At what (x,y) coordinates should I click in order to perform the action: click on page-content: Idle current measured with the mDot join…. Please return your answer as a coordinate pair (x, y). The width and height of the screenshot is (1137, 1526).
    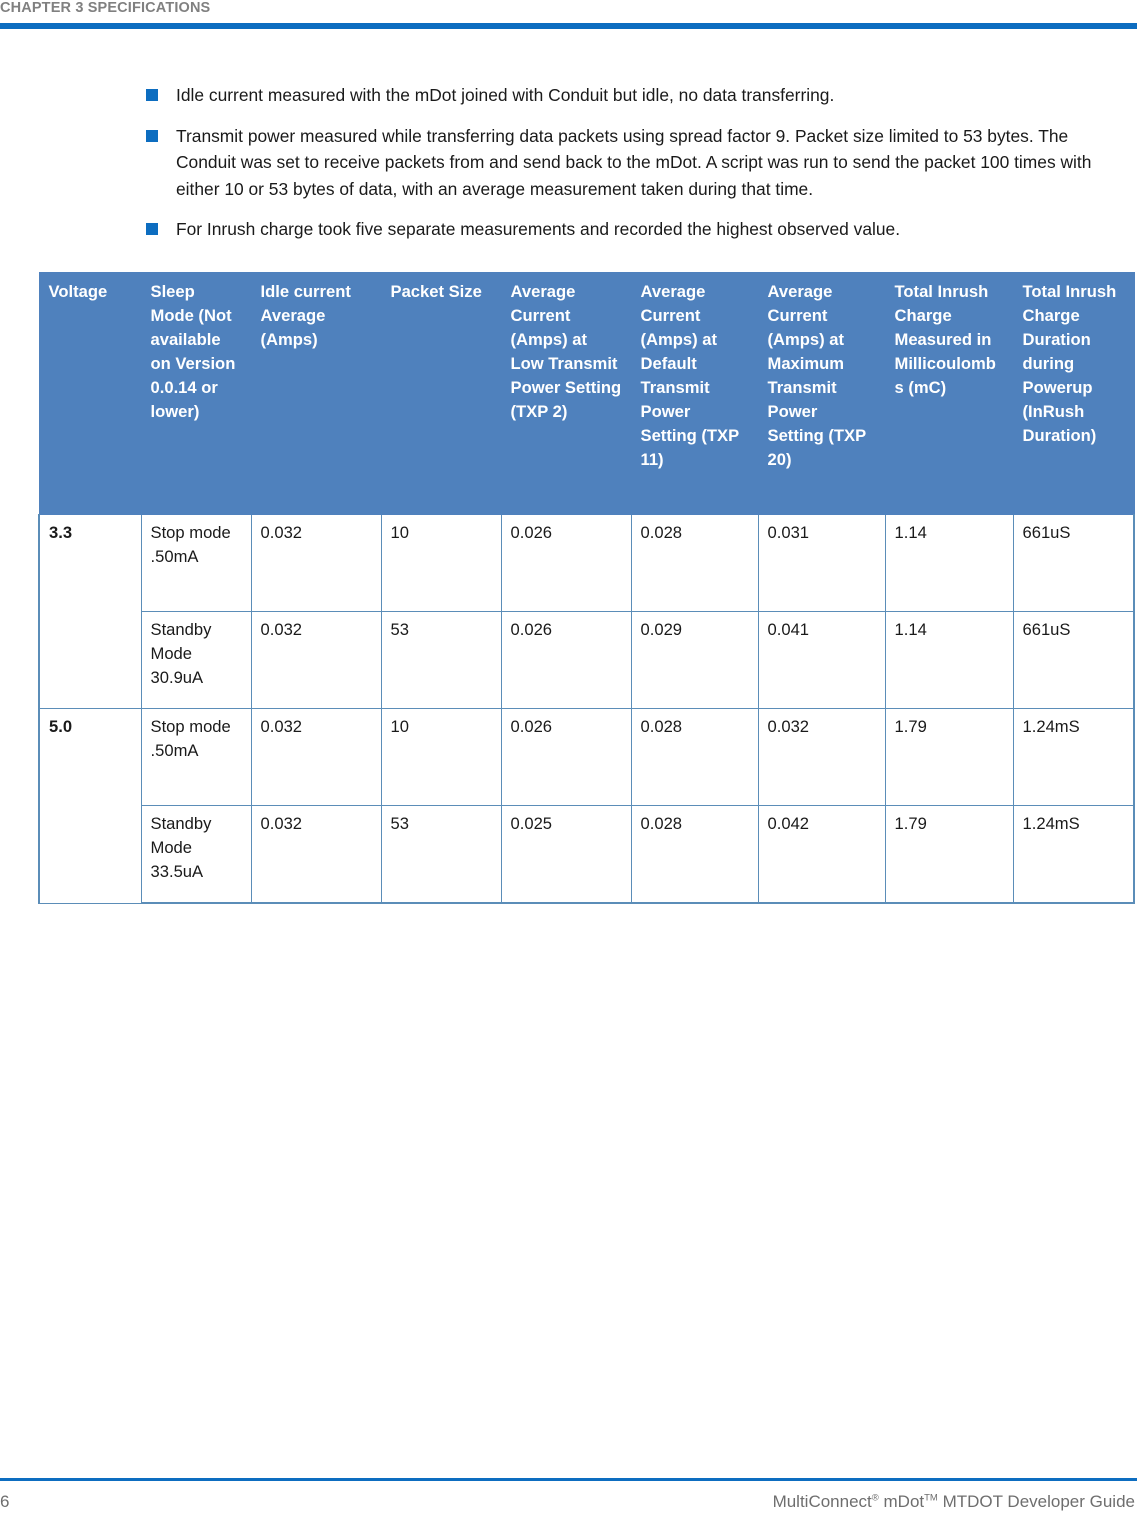
    Looking at the image, I should click on (568, 166).